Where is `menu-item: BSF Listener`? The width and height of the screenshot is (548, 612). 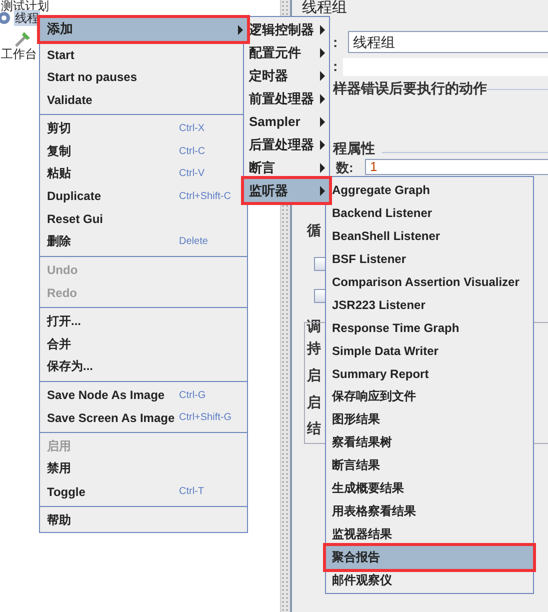
menu-item: BSF Listener is located at coordinates (429, 258).